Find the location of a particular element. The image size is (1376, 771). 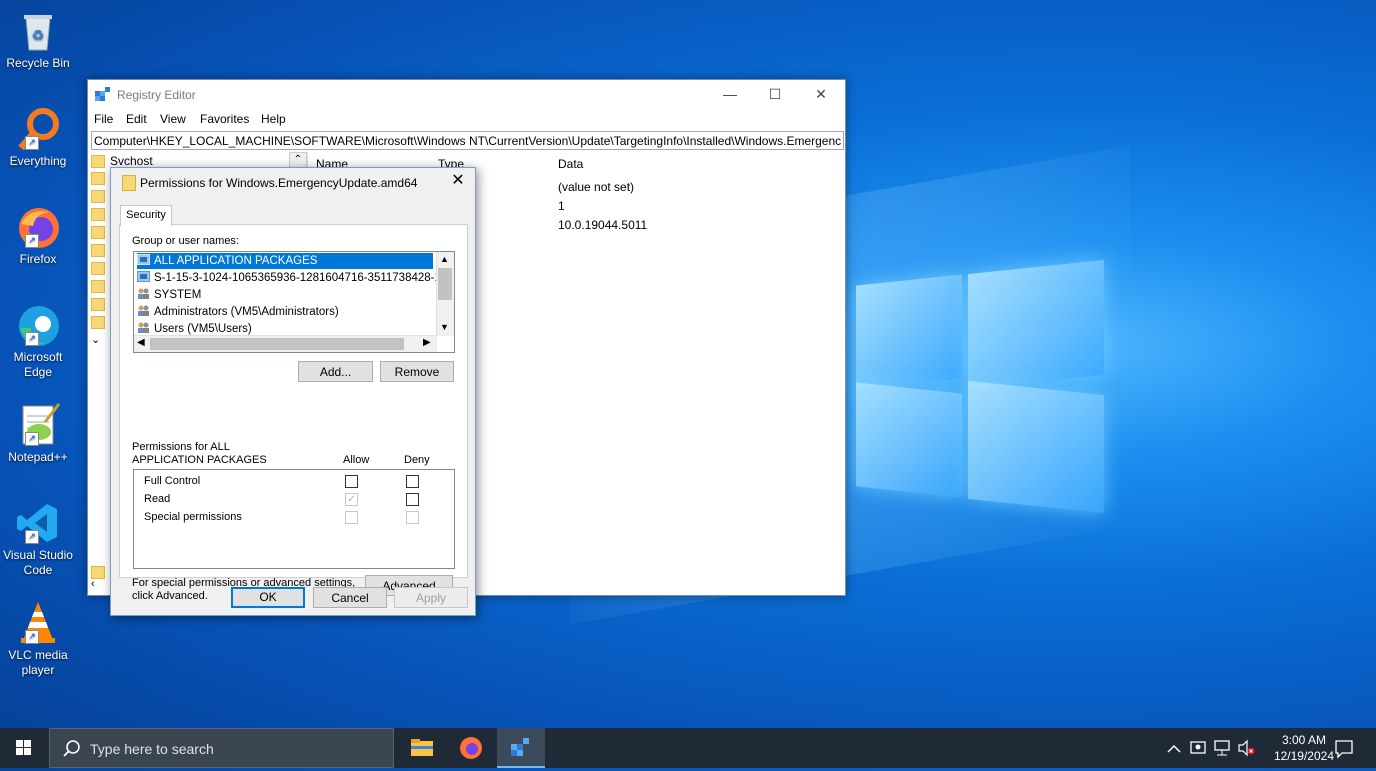

taskbar-registry-editor is located at coordinates (521, 748).